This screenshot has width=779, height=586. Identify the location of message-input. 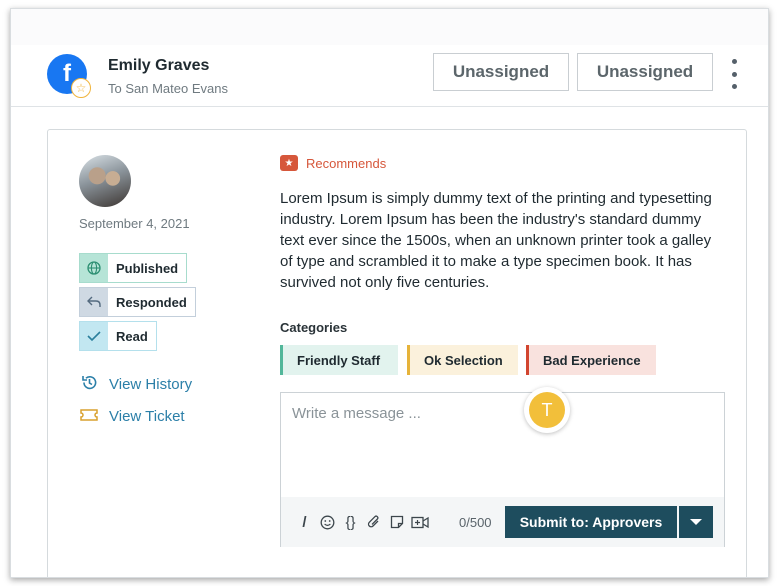
(502, 444).